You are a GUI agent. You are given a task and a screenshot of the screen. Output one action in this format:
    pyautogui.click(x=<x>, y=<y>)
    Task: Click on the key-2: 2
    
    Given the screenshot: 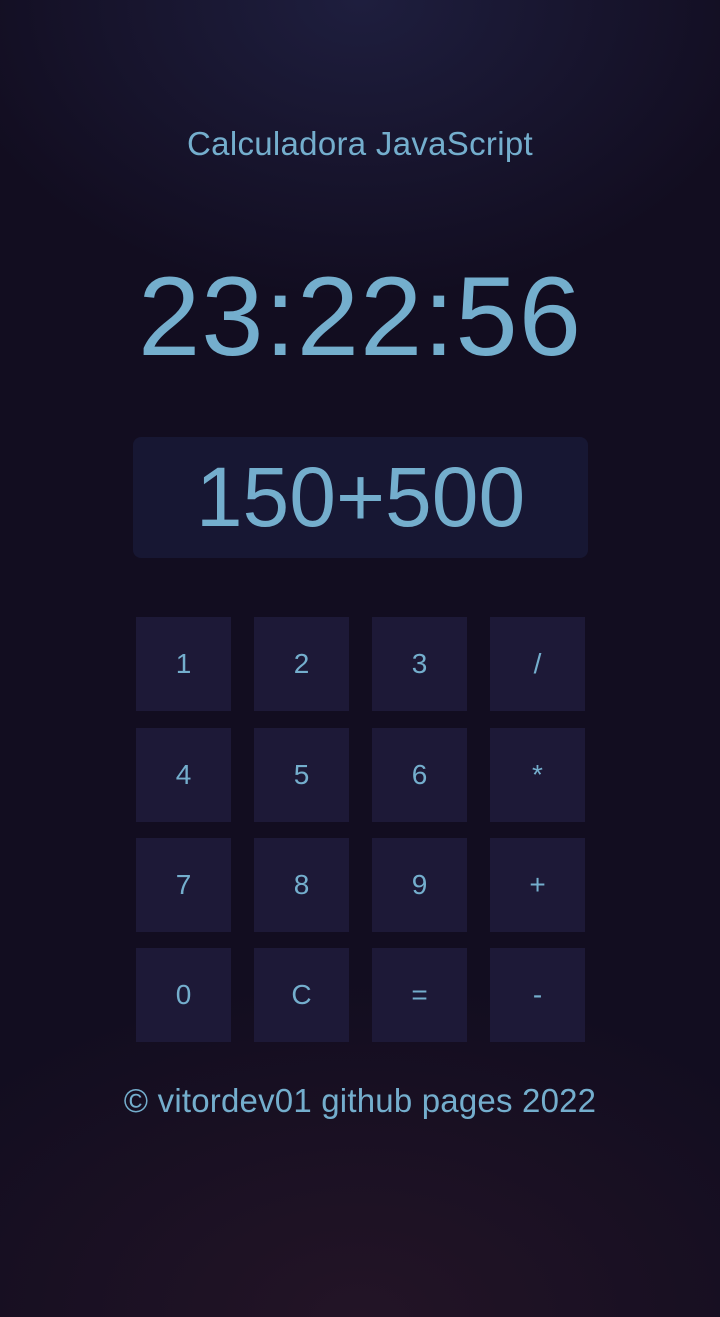 What is the action you would take?
    pyautogui.click(x=301, y=664)
    